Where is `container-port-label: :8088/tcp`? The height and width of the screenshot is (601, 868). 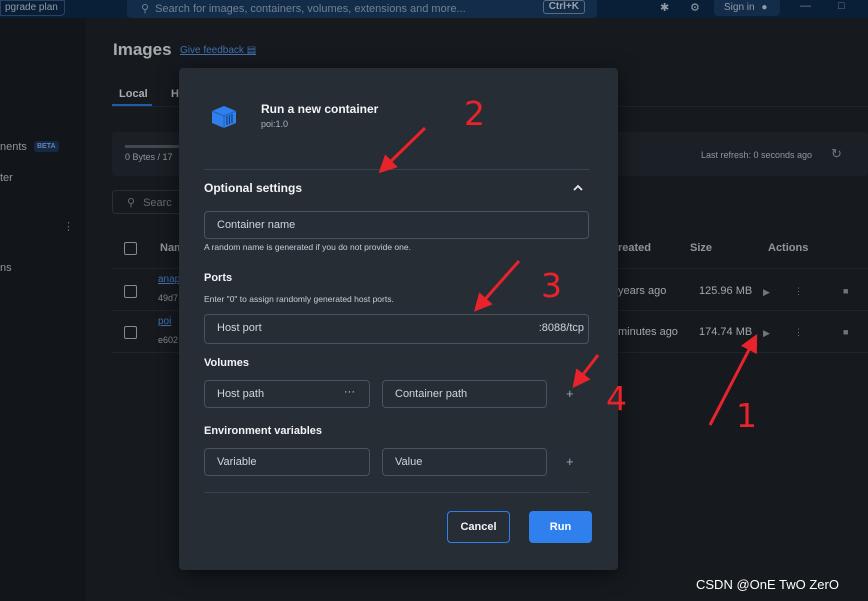 container-port-label: :8088/tcp is located at coordinates (561, 328).